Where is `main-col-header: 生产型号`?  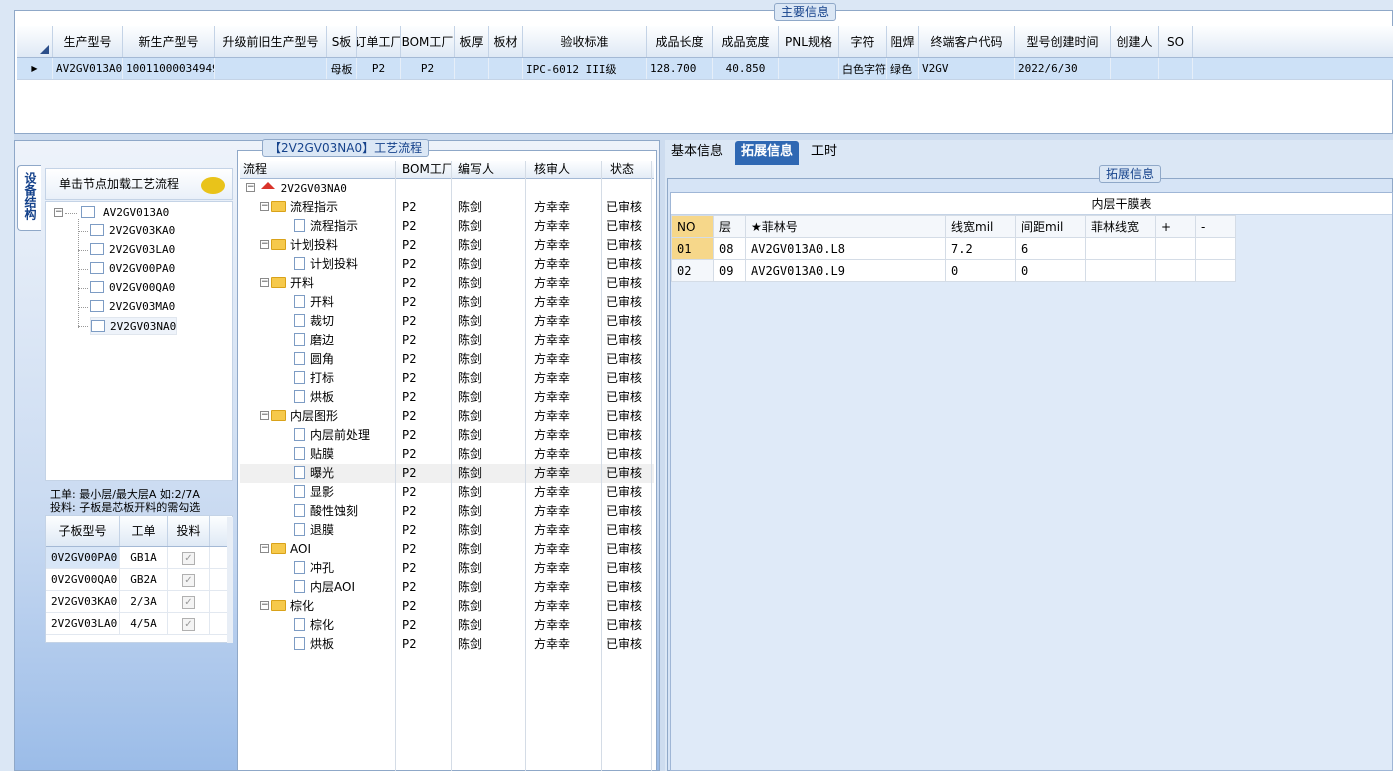 main-col-header: 生产型号 is located at coordinates (88, 41).